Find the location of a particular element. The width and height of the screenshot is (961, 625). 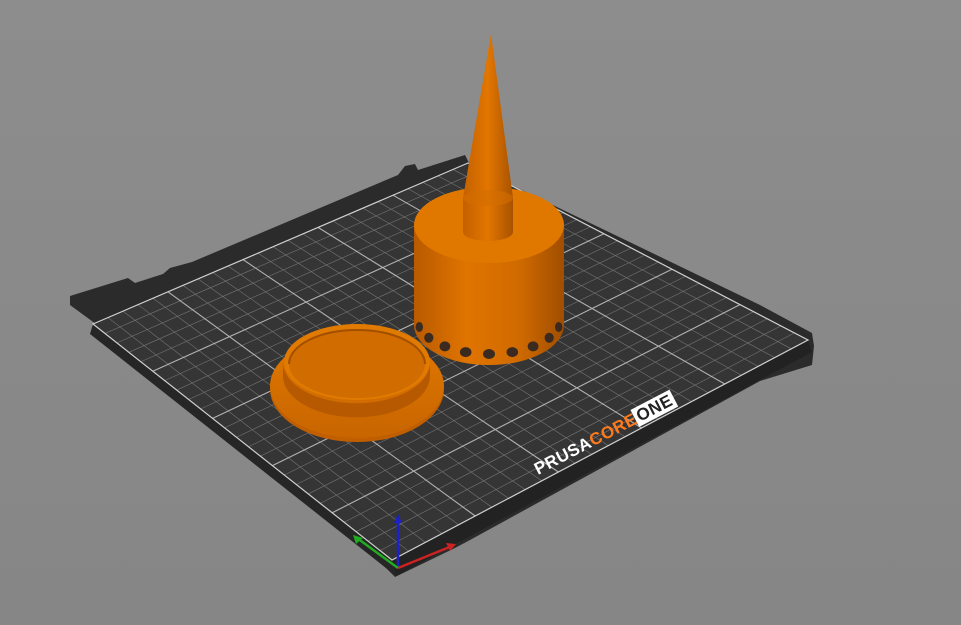

object-round-lid is located at coordinates (357, 383).